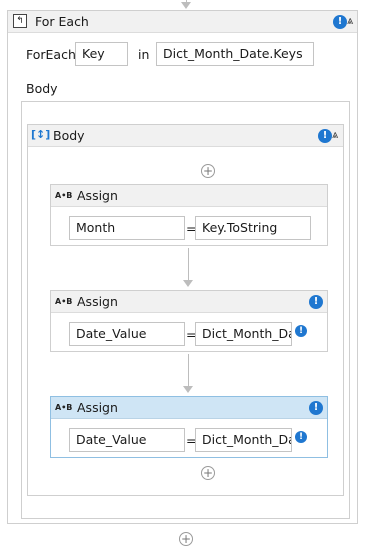 This screenshot has width=375, height=546. I want to click on top-connector-arrow, so click(186, 5).